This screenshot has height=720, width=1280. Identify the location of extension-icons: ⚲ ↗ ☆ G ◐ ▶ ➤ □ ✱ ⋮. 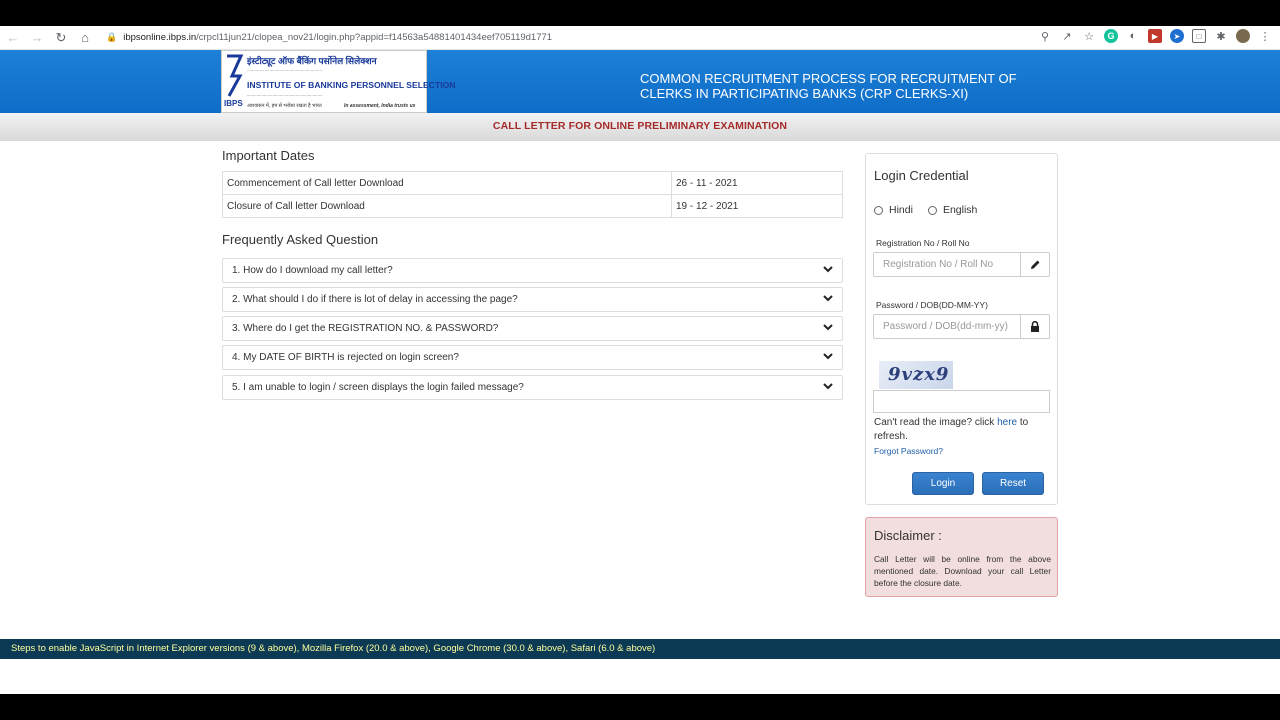
(1155, 36).